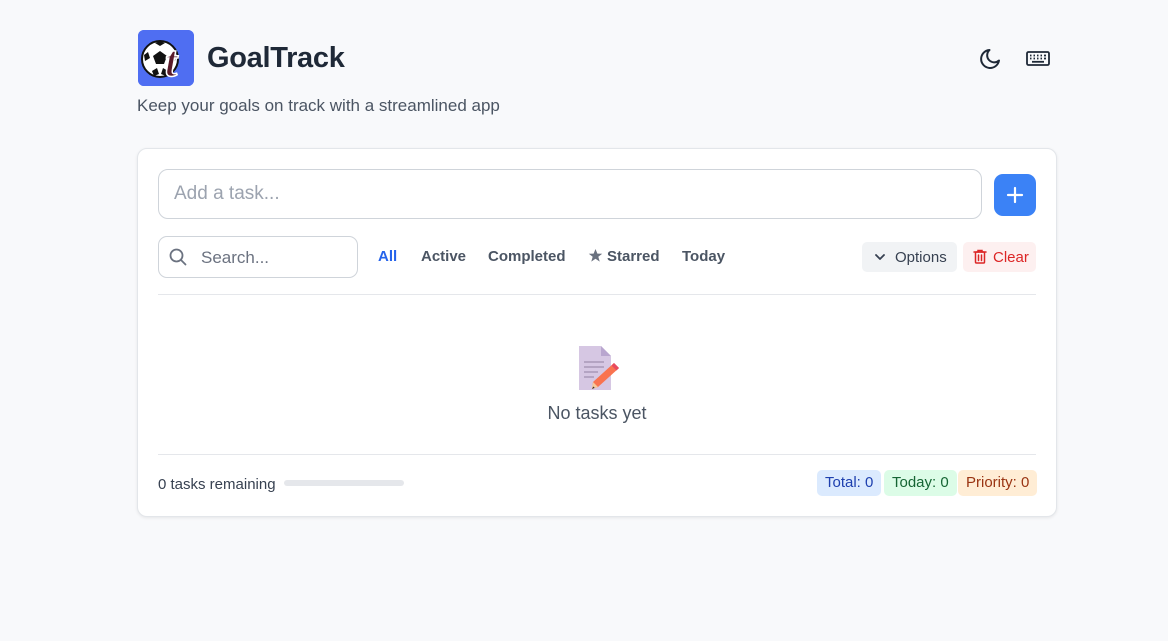 This screenshot has height=641, width=1168. What do you see at coordinates (178, 257) in the screenshot?
I see `search-icon` at bounding box center [178, 257].